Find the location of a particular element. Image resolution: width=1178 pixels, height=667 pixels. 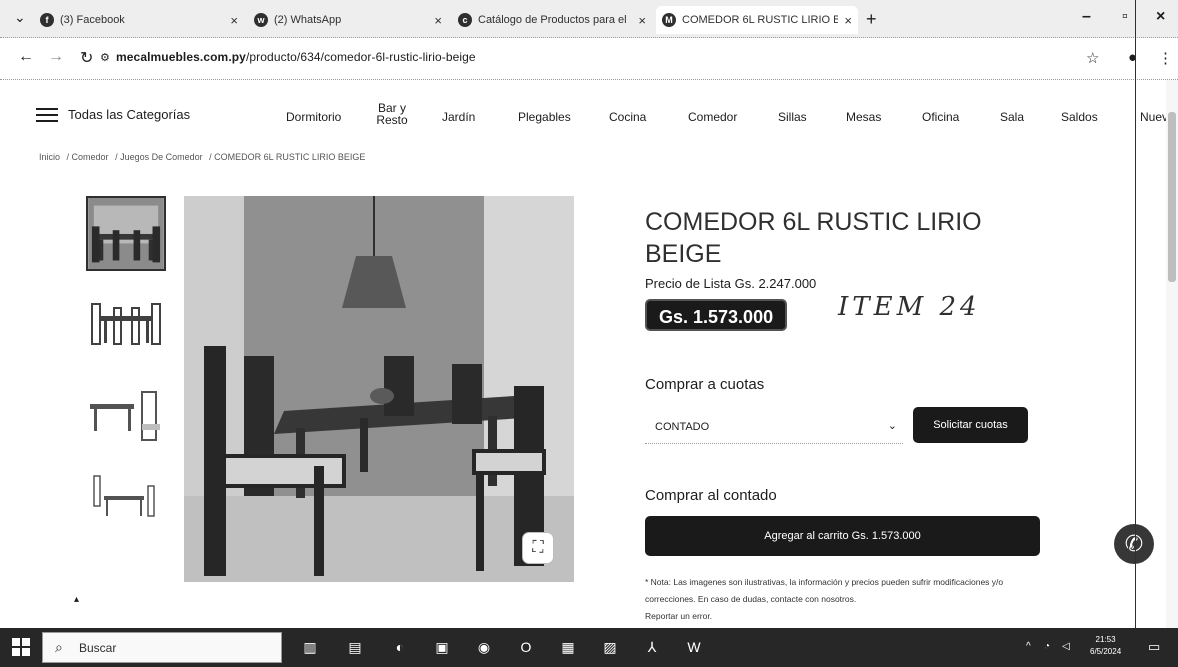

minimize-icon: – is located at coordinates (1086, 17).